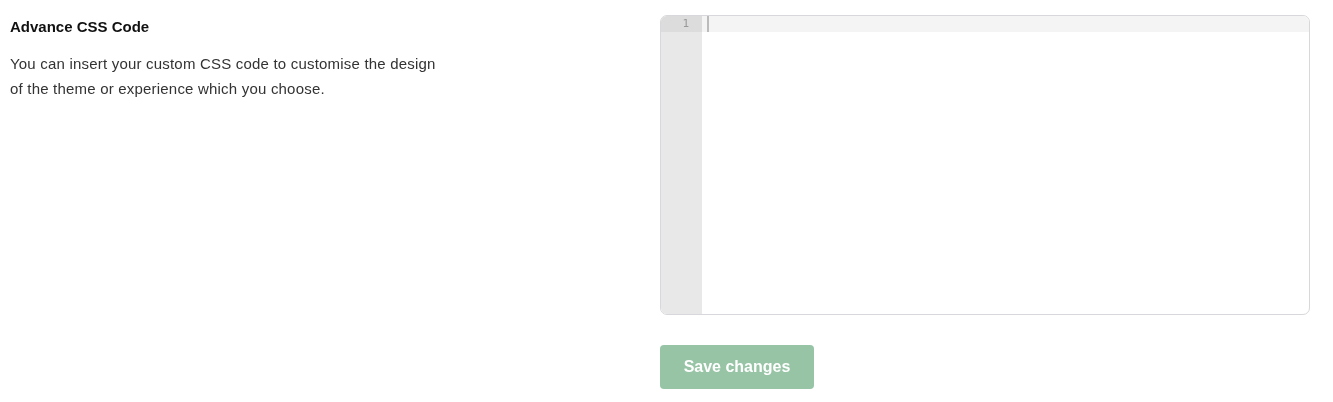  What do you see at coordinates (223, 76) in the screenshot?
I see `section-description: You can insert your custom CSS code to customise the design of the theme or experience which you choose.` at bounding box center [223, 76].